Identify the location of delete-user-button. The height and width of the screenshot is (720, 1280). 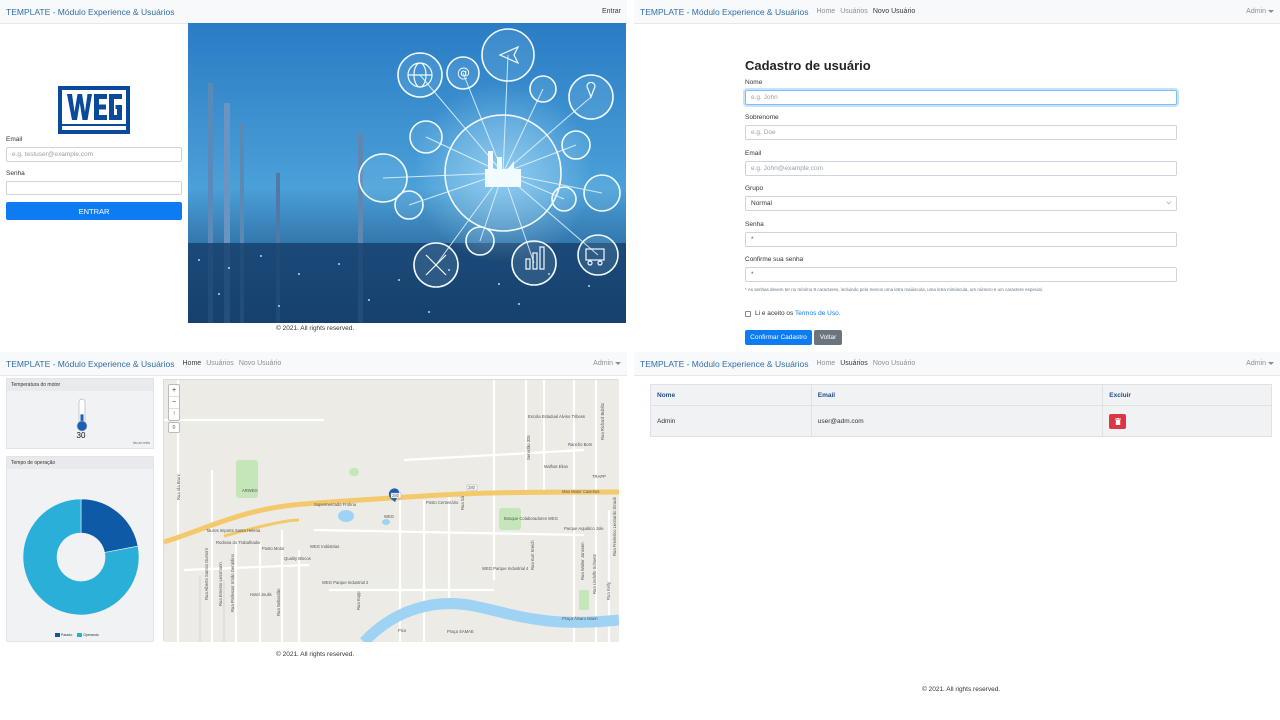
(1118, 421).